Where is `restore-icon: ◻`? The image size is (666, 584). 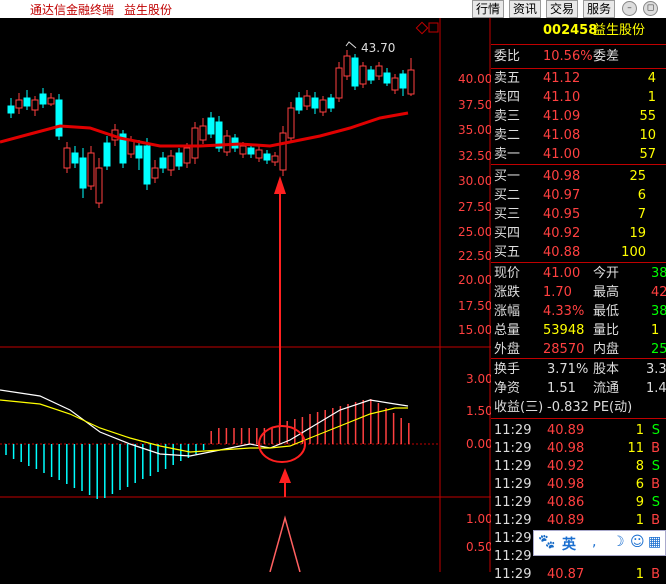 restore-icon: ◻ is located at coordinates (650, 8).